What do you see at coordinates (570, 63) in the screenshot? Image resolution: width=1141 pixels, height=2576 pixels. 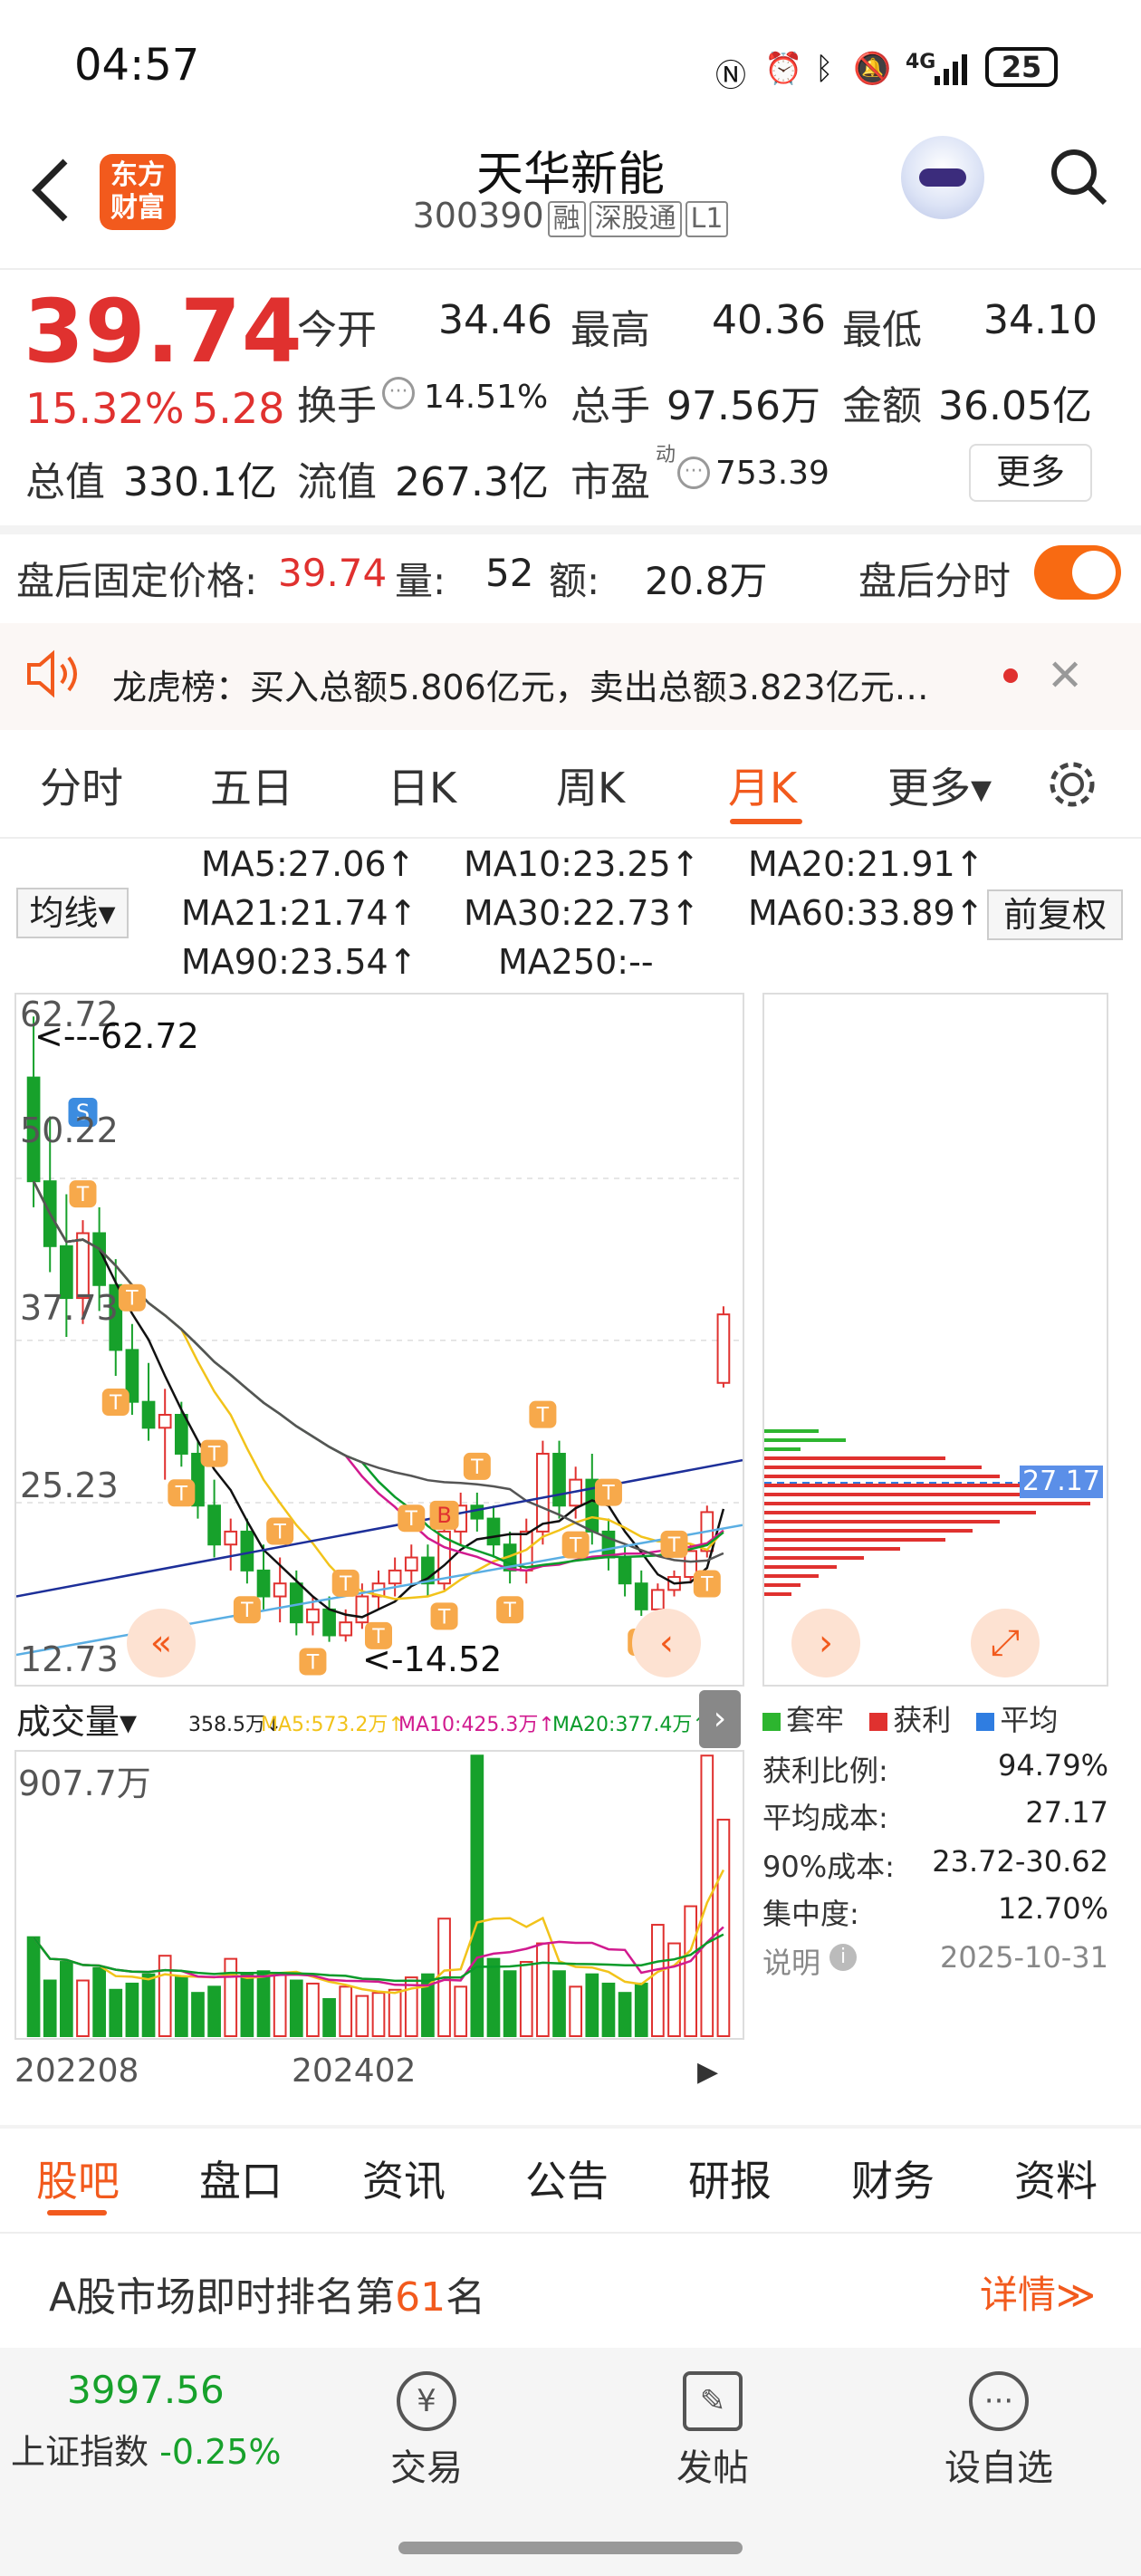 I see `status-bar: 04:57 Ⓝ ⏰ ᛒ 🔕 4G 25` at bounding box center [570, 63].